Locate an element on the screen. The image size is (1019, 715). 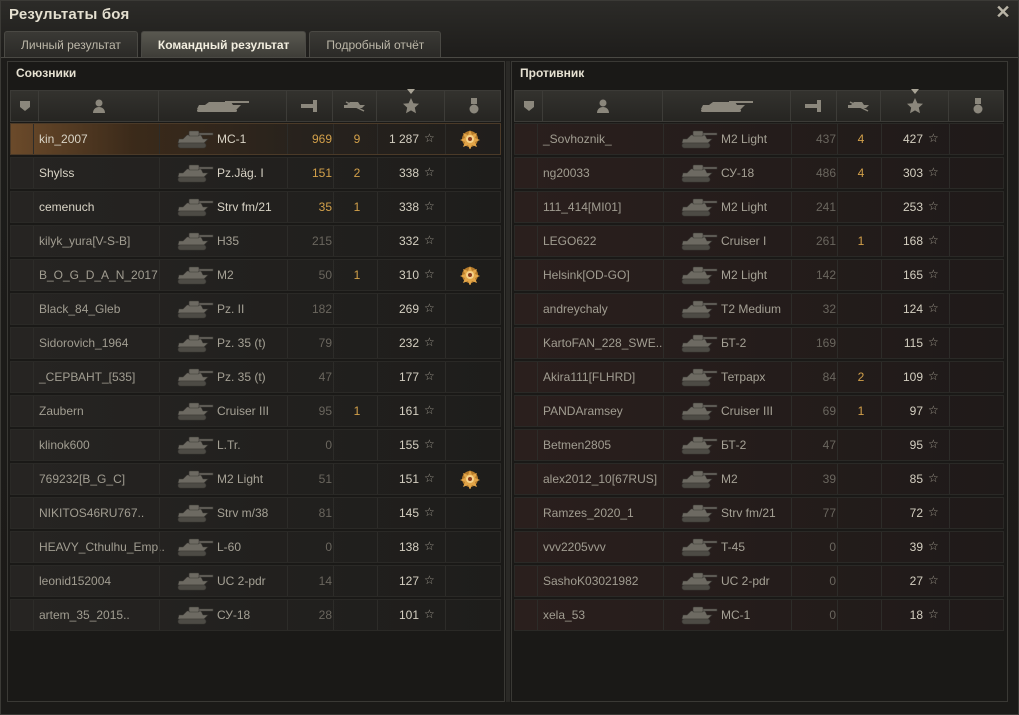
tab-personal-result: Личный результат is located at coordinates (71, 44).